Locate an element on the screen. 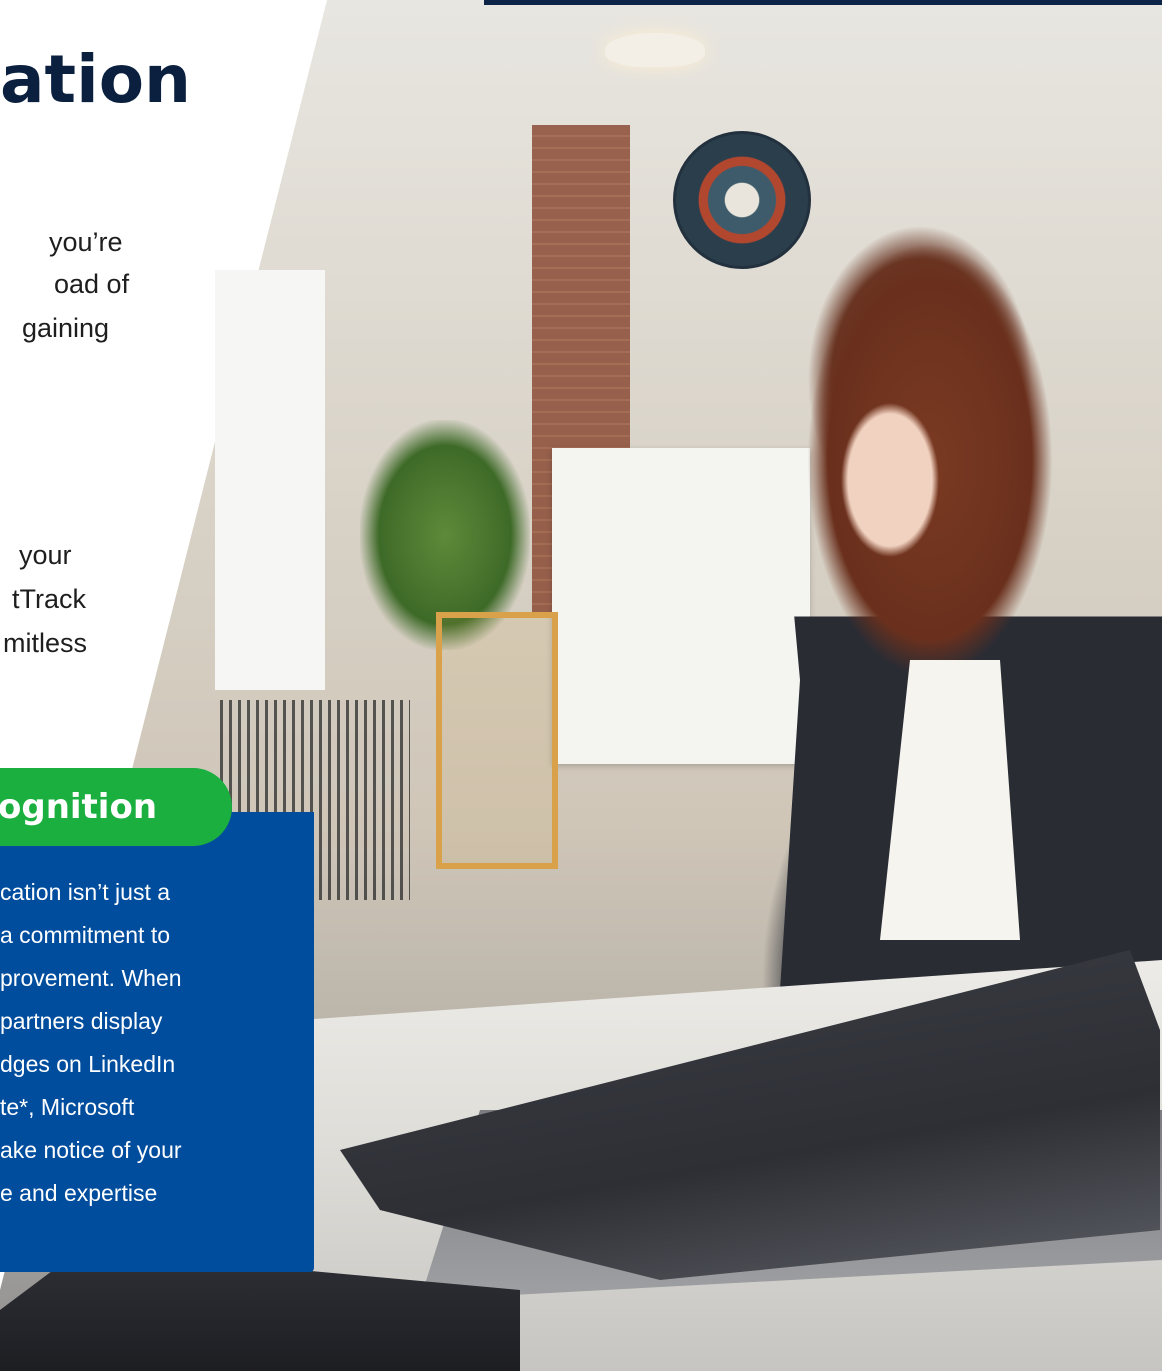  recognition-line: dges on LinkedIn is located at coordinates (88, 1064).